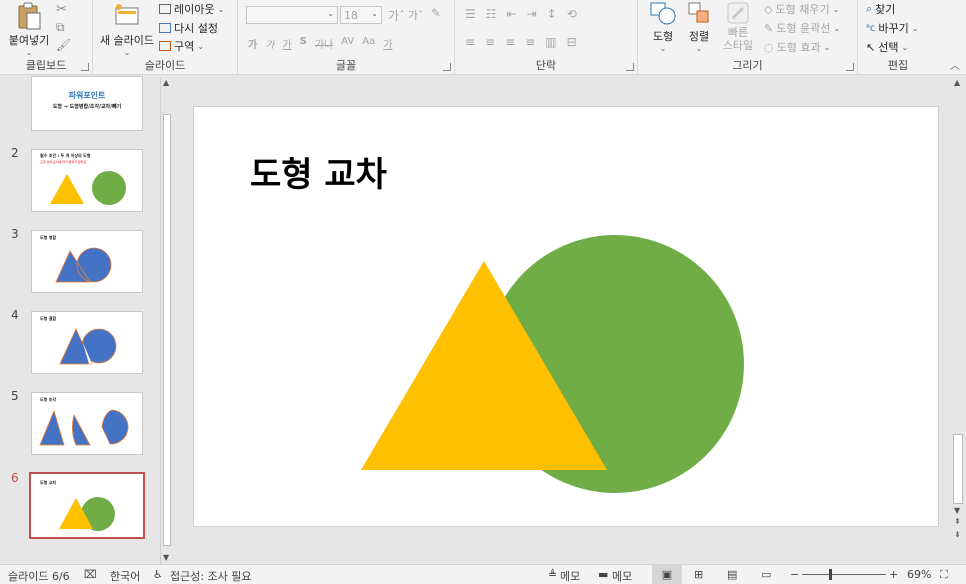 Image resolution: width=966 pixels, height=584 pixels. What do you see at coordinates (61, 9) in the screenshot?
I see `cut-icon: ✂` at bounding box center [61, 9].